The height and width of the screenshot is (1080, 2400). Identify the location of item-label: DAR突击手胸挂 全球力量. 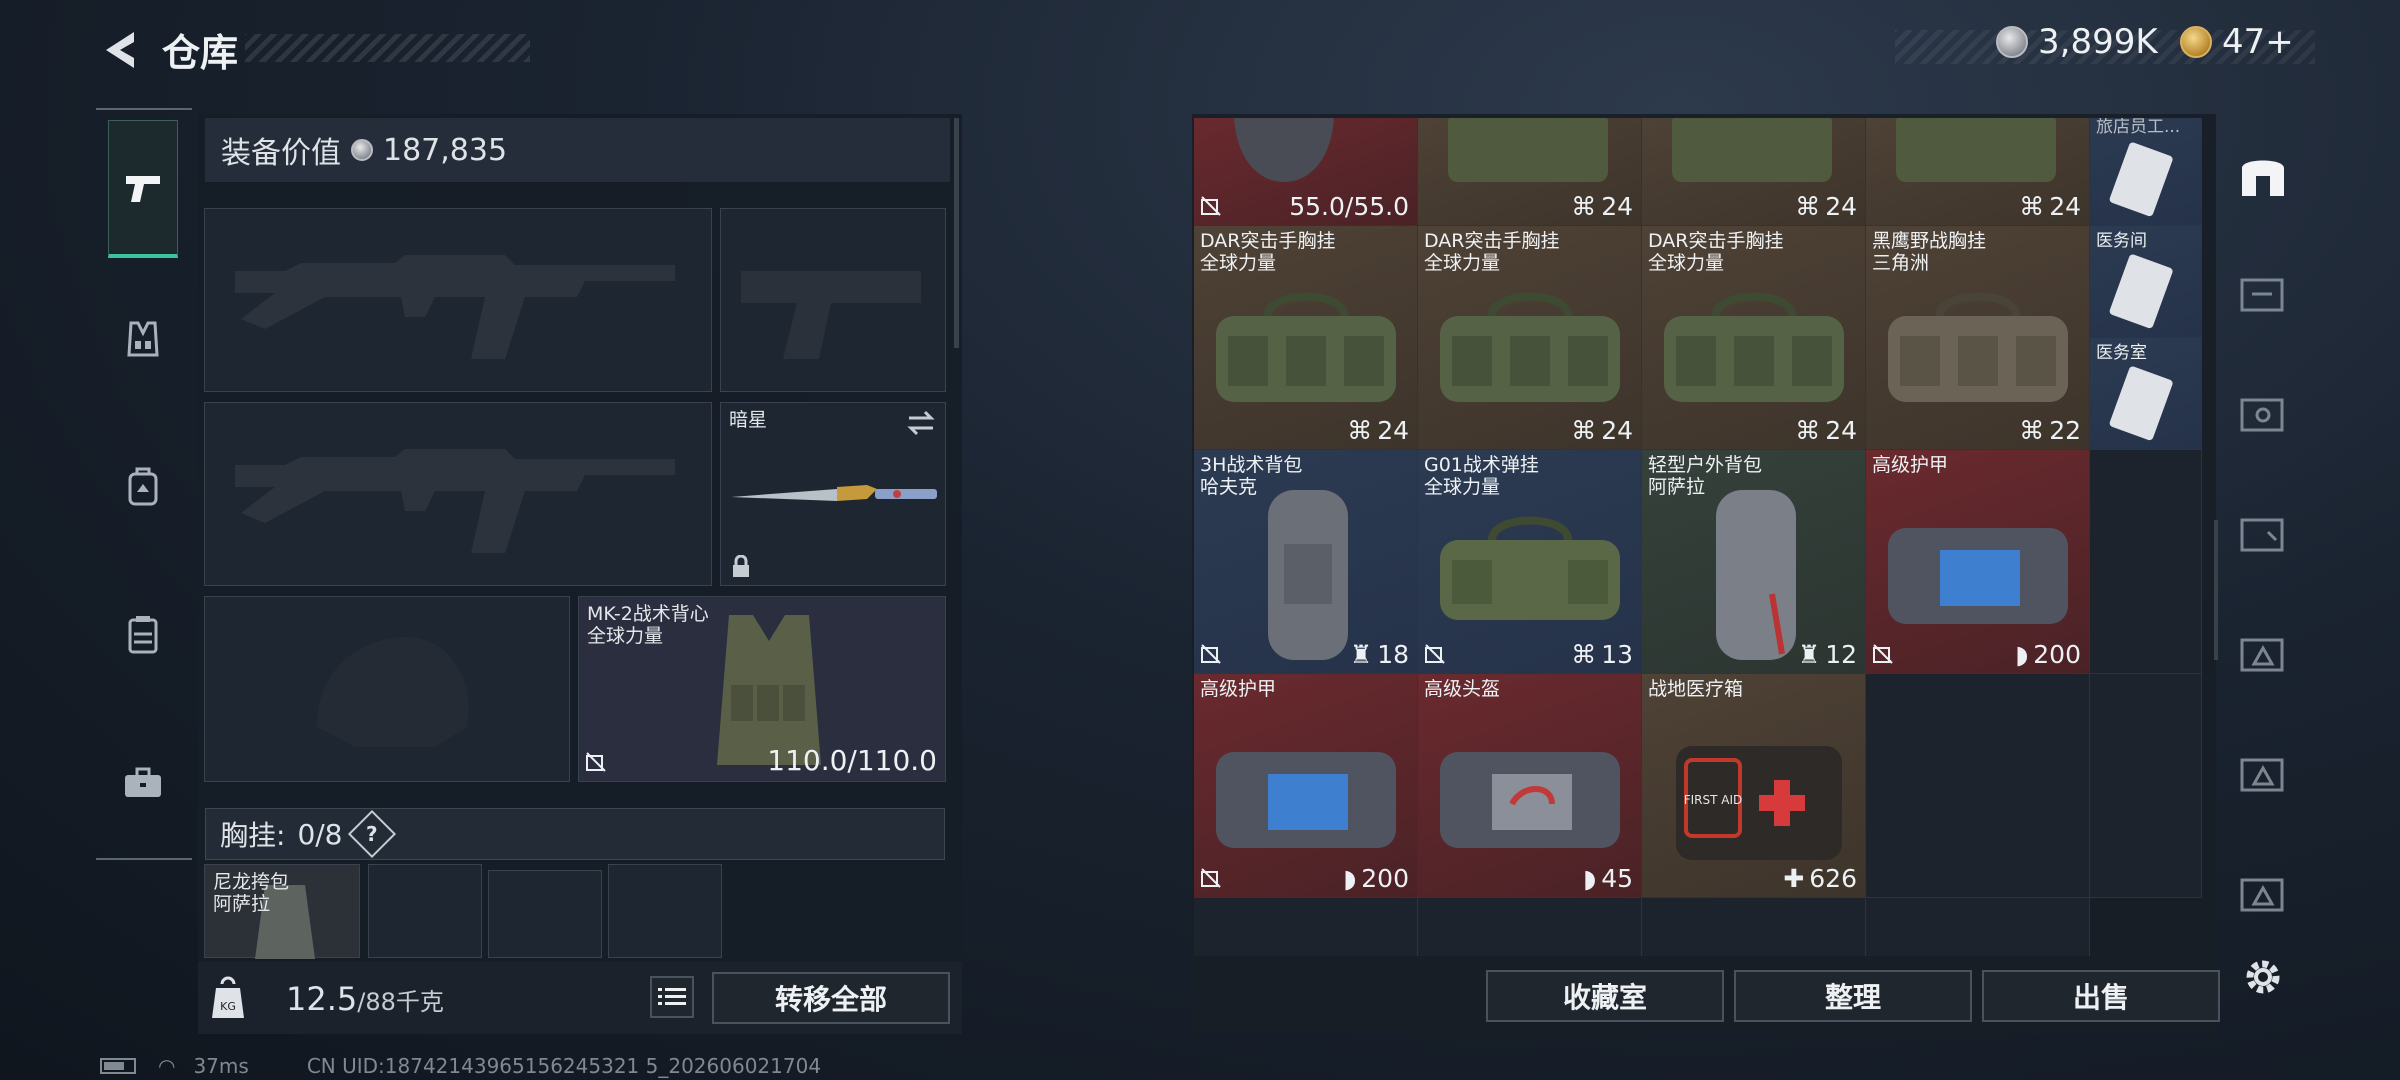
(1492, 252).